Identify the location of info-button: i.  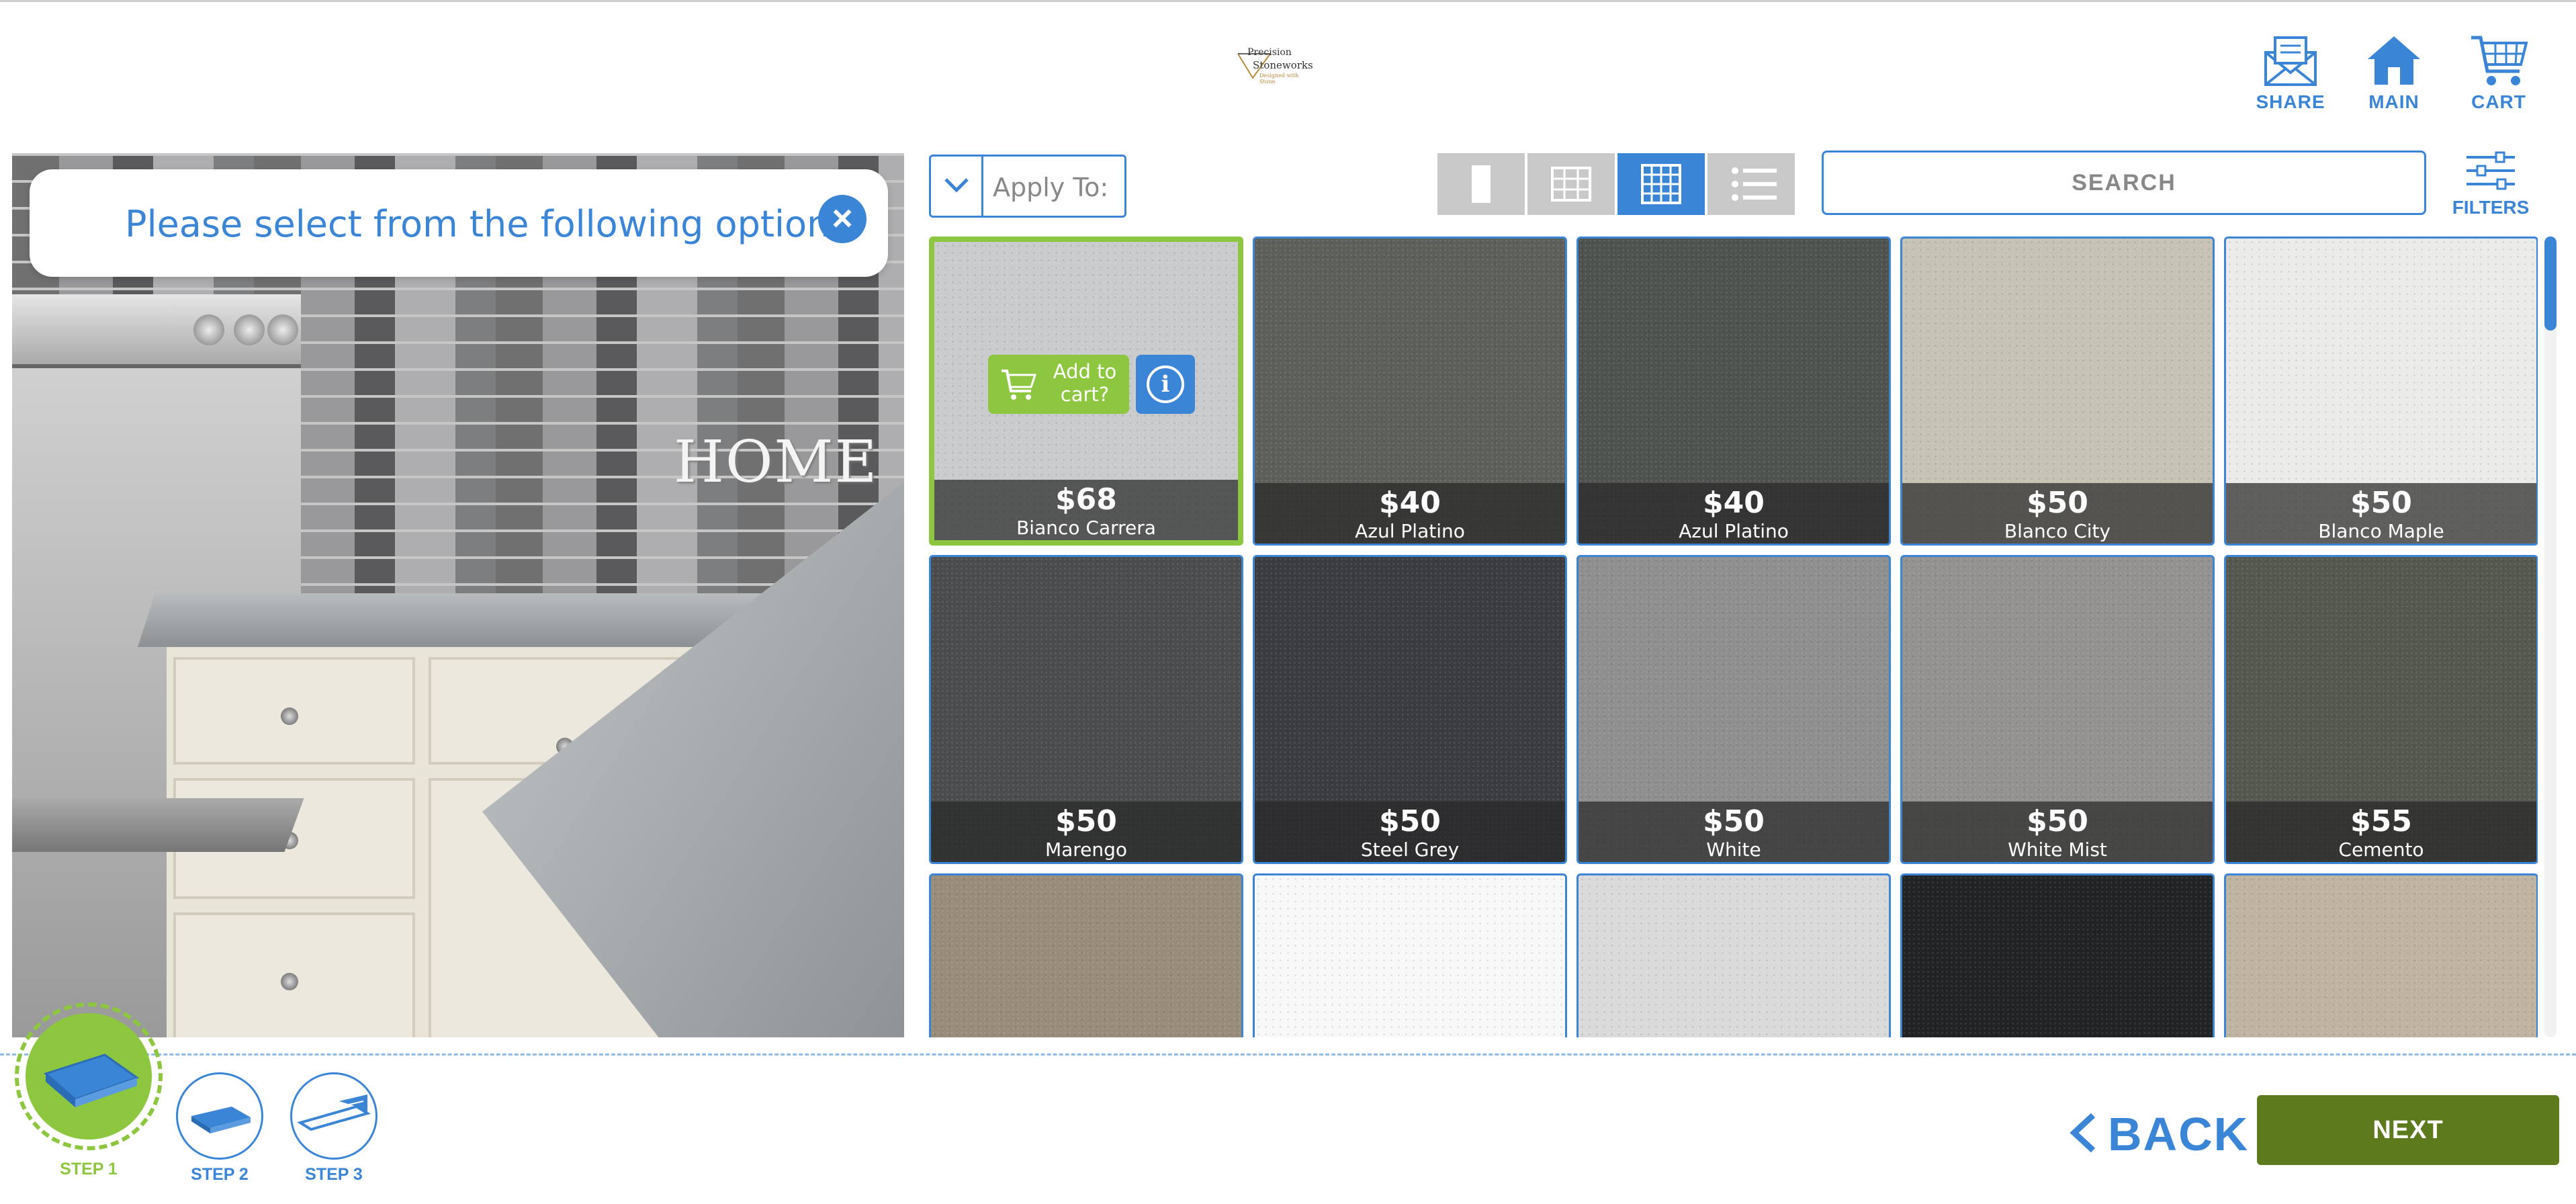
(1165, 384).